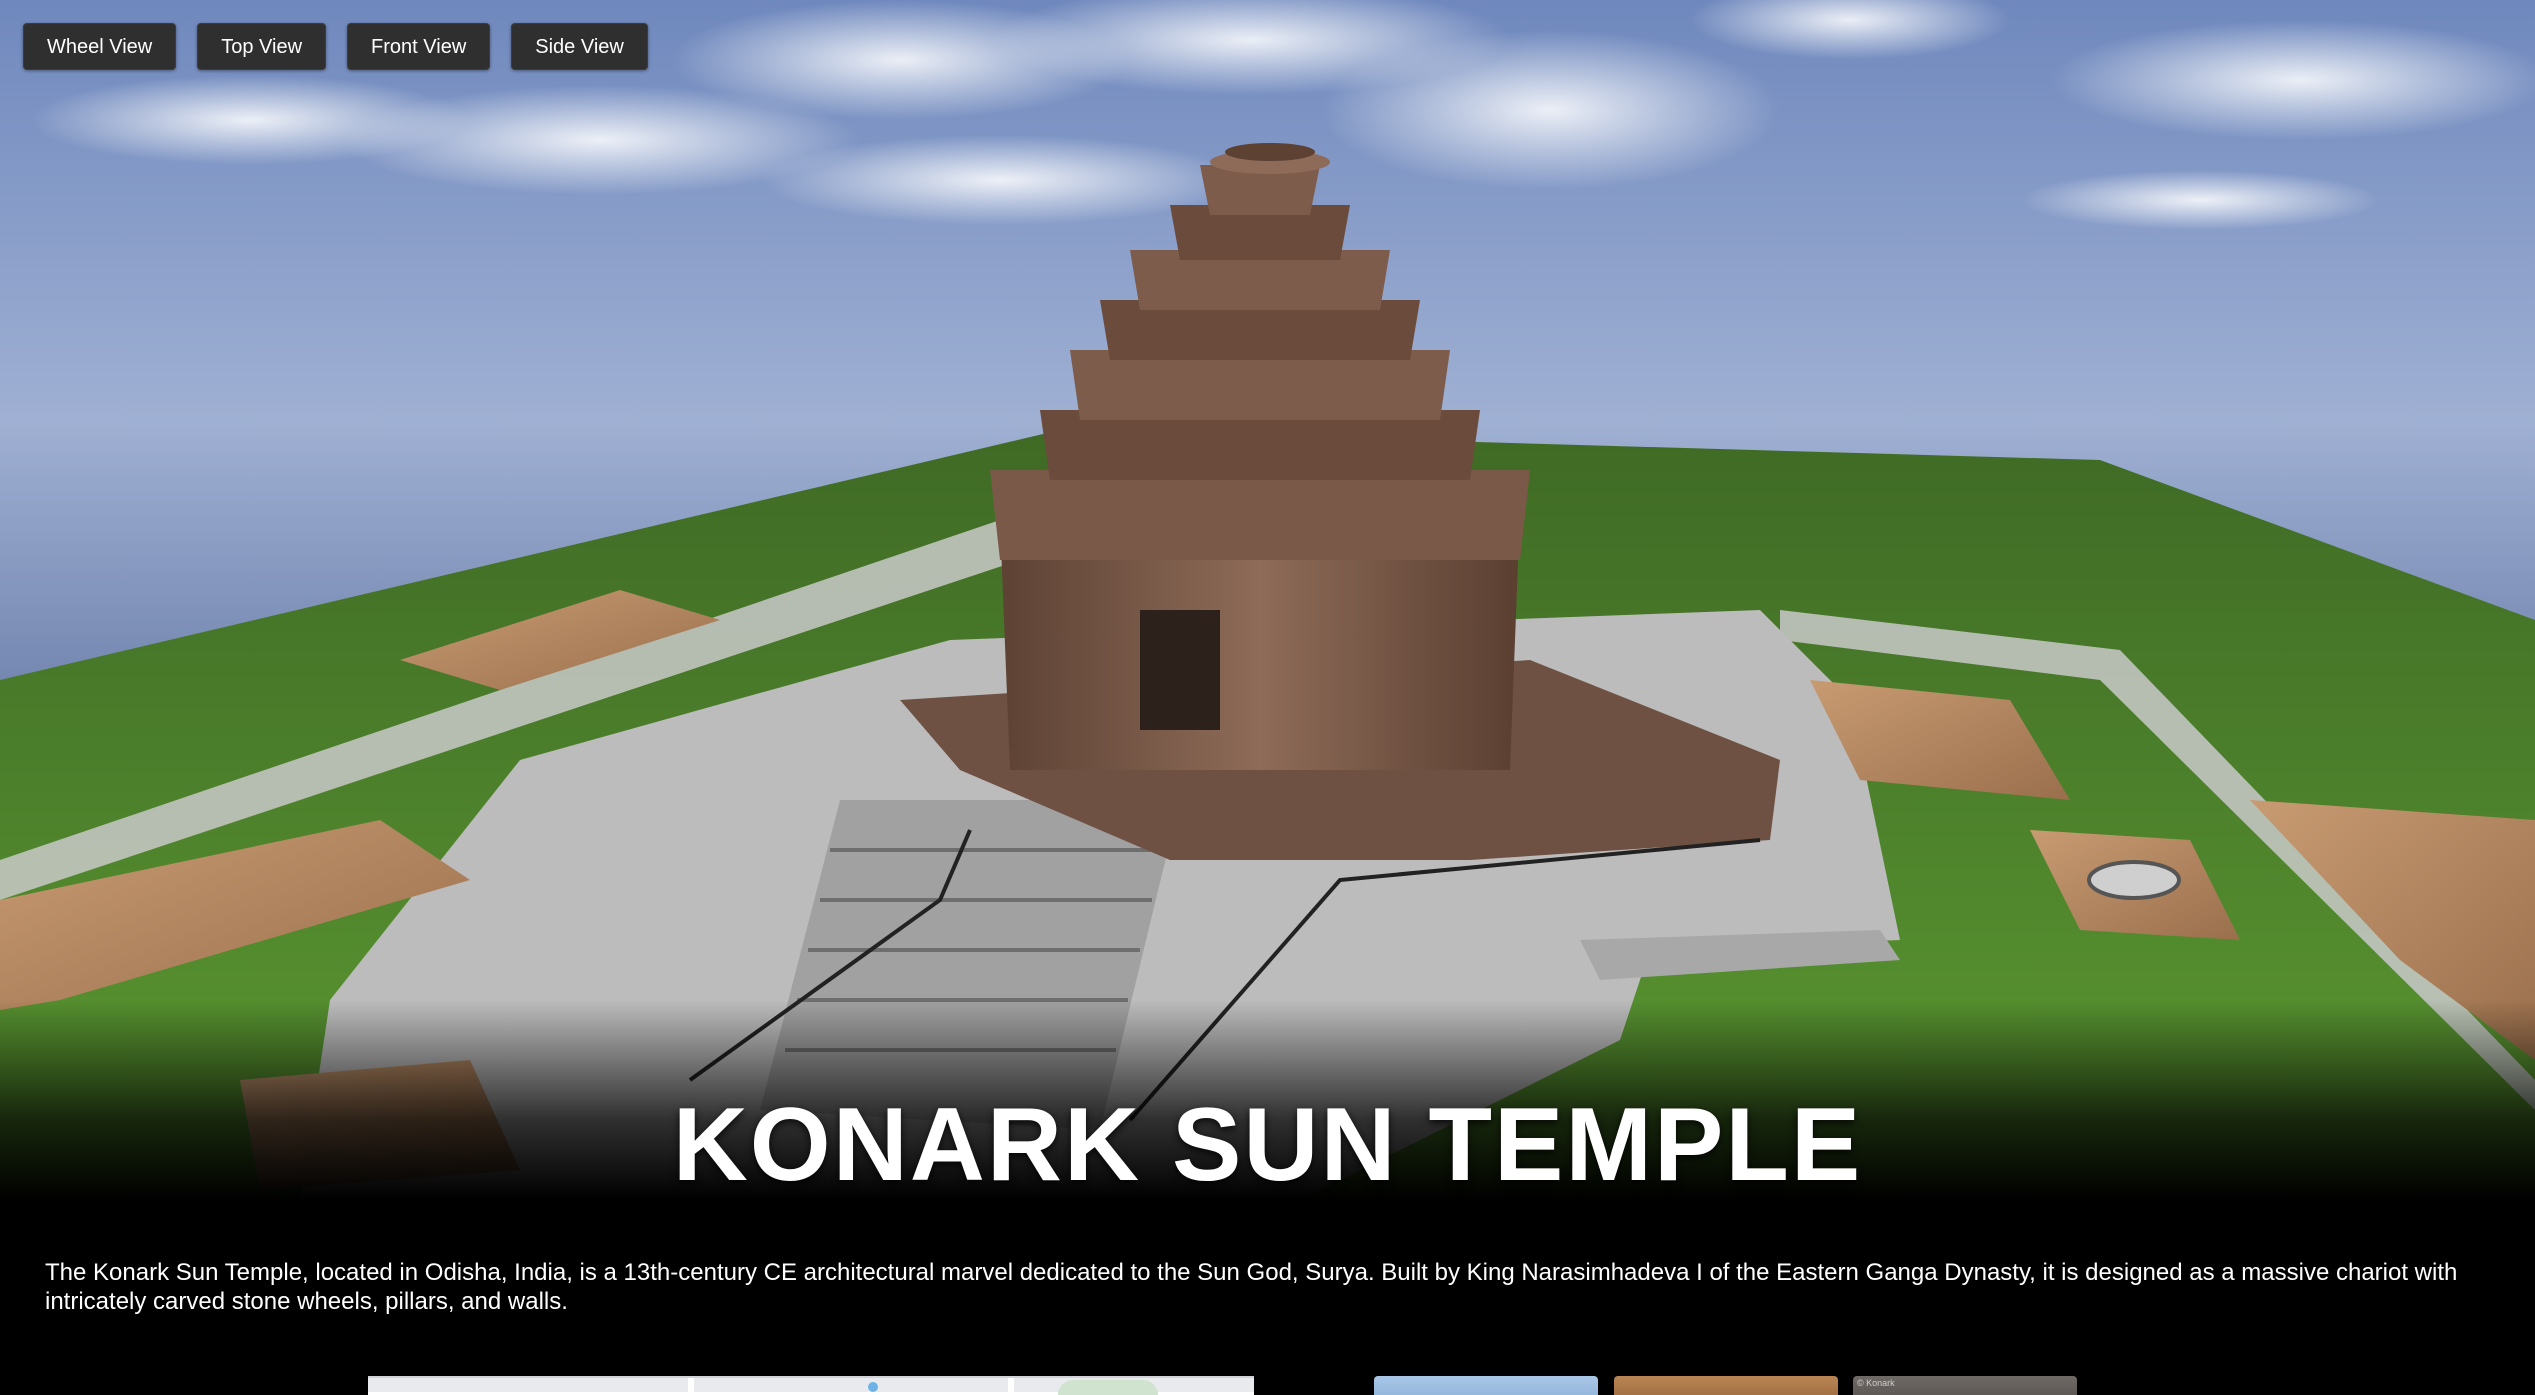 This screenshot has height=1395, width=2535. What do you see at coordinates (579, 46) in the screenshot?
I see `side-view-button: Side View` at bounding box center [579, 46].